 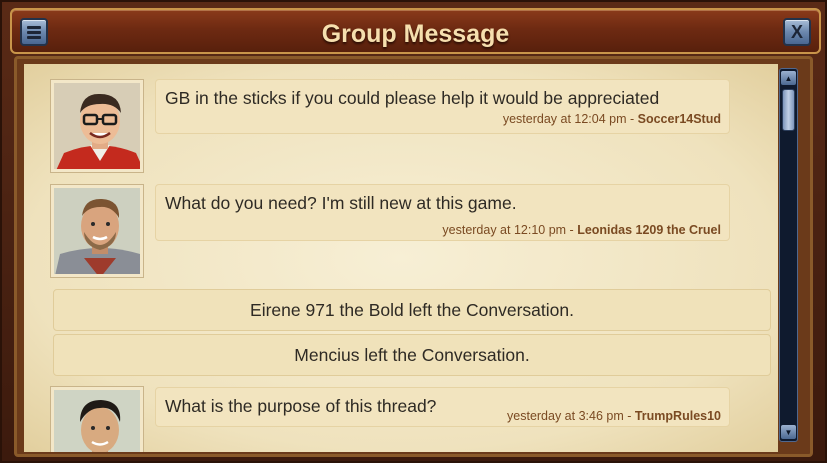 I want to click on close-icon: X, so click(x=796, y=31).